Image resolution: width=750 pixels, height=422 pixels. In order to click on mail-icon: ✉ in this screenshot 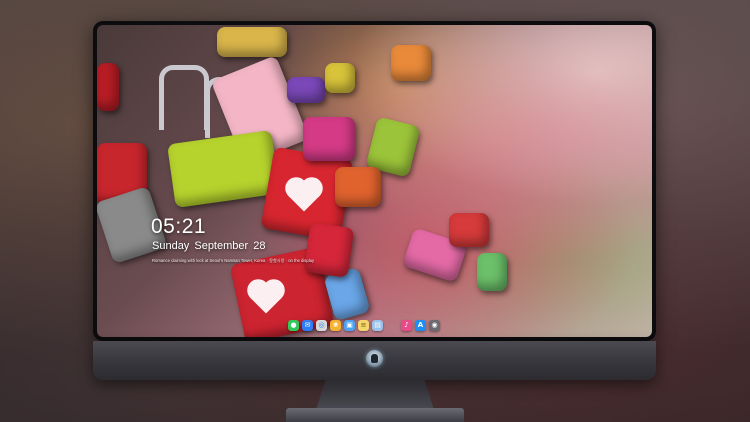, I will do `click(307, 325)`.